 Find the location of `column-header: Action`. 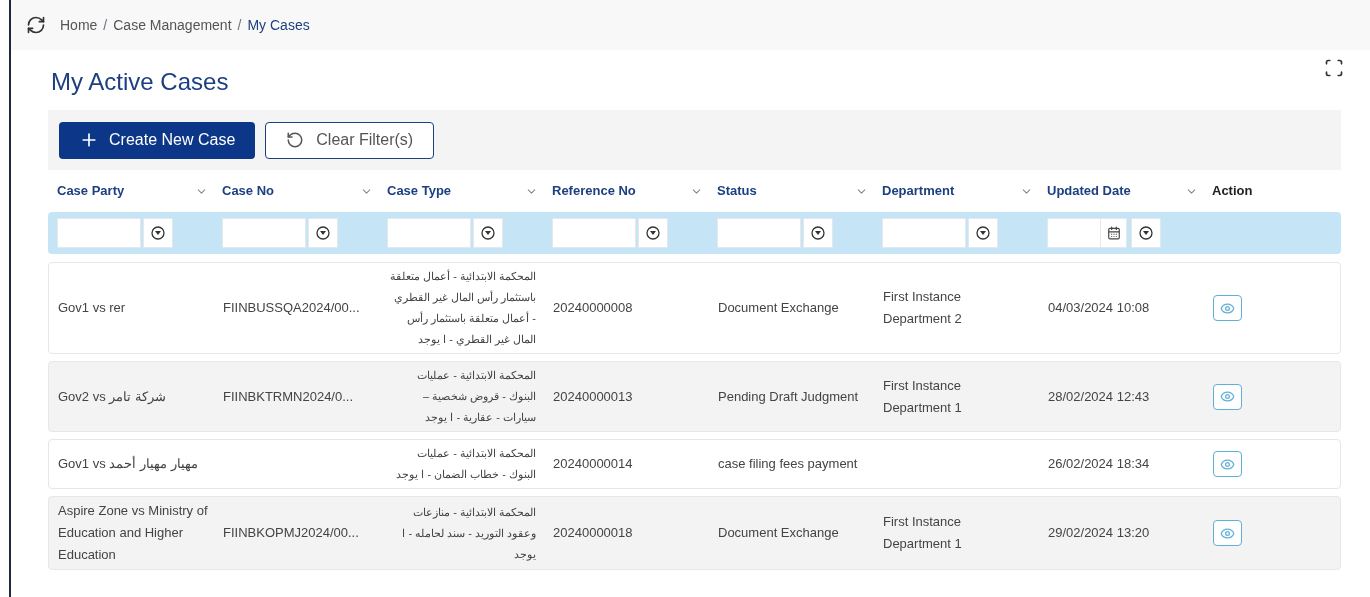

column-header: Action is located at coordinates (1232, 191).